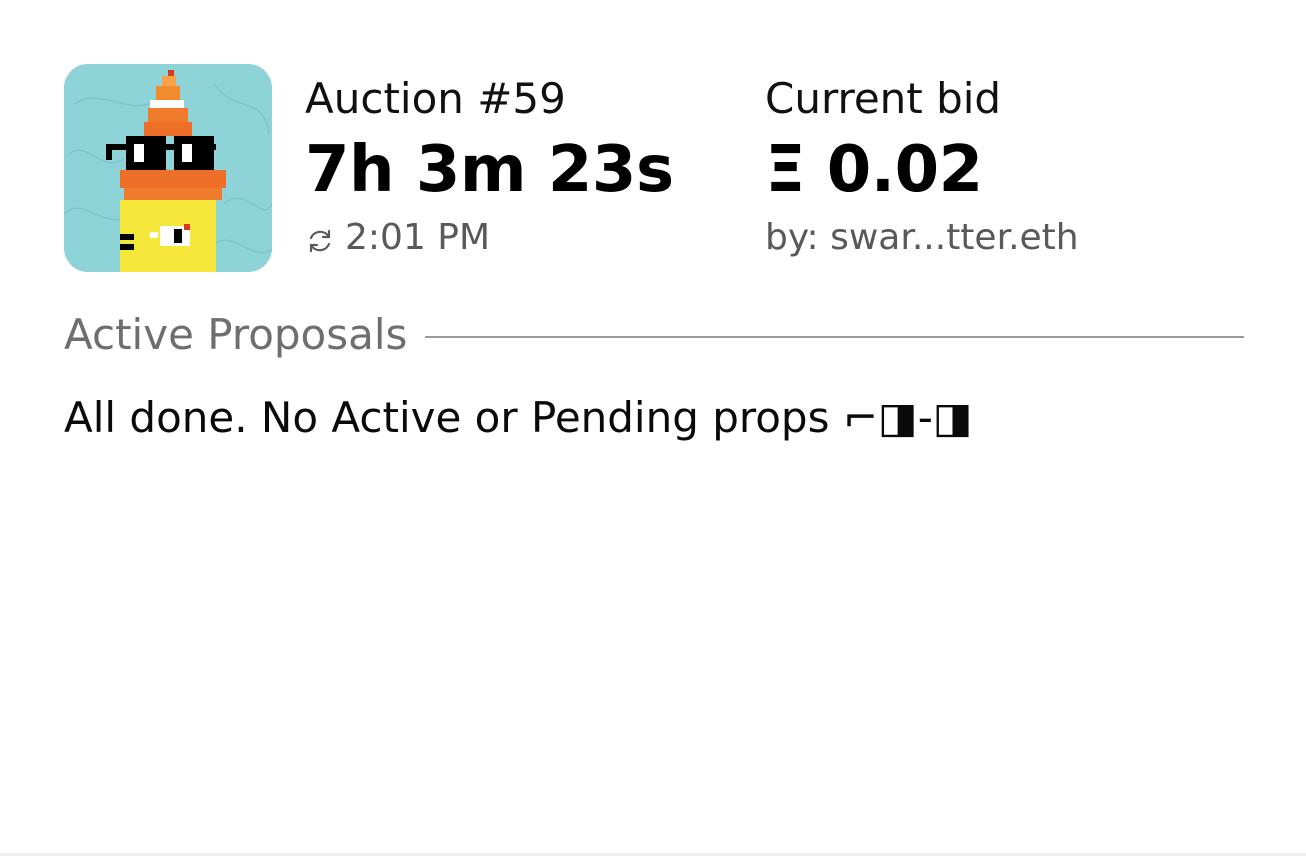 Image resolution: width=1306 pixels, height=856 pixels. What do you see at coordinates (489, 170) in the screenshot?
I see `auction-countdown: 7h 3m 23s` at bounding box center [489, 170].